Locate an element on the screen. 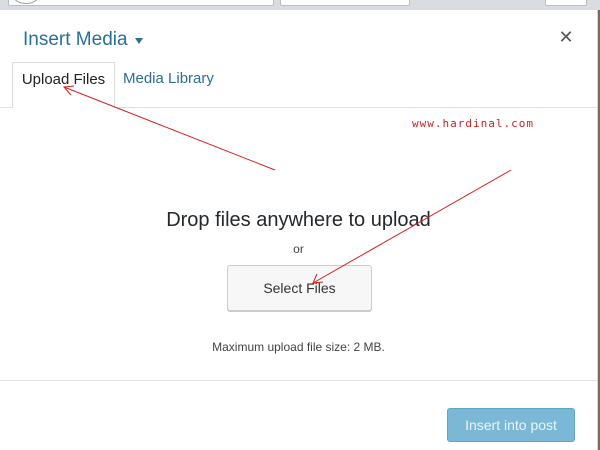  drop-files-heading: Drop files anywhere to upload is located at coordinates (298, 220).